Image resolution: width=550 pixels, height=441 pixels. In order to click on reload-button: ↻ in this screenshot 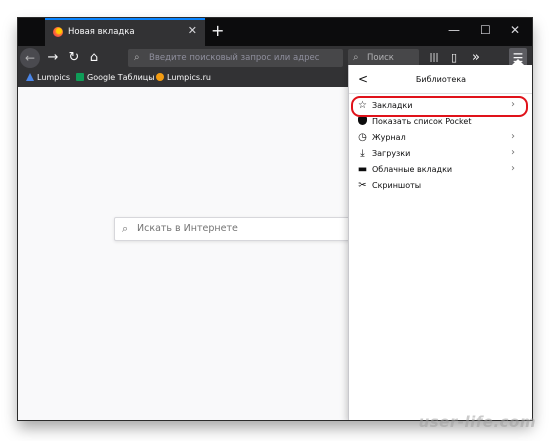, I will do `click(74, 58)`.